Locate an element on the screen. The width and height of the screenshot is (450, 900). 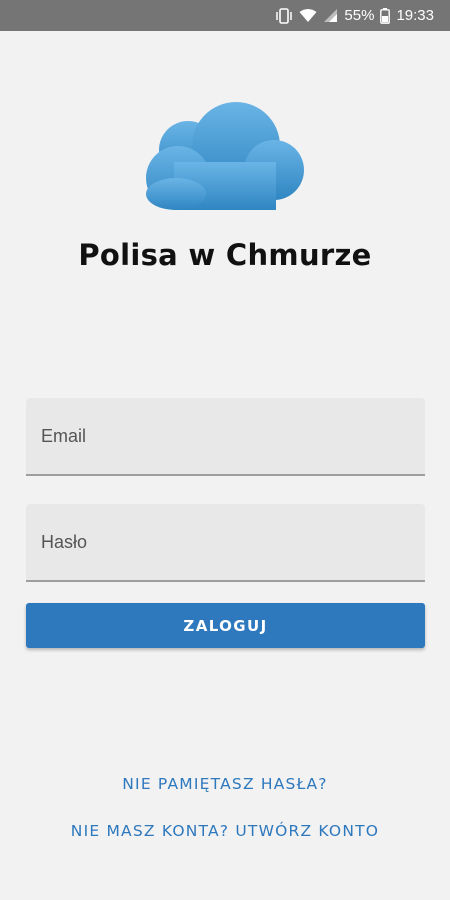
email-field-container is located at coordinates (225, 437).